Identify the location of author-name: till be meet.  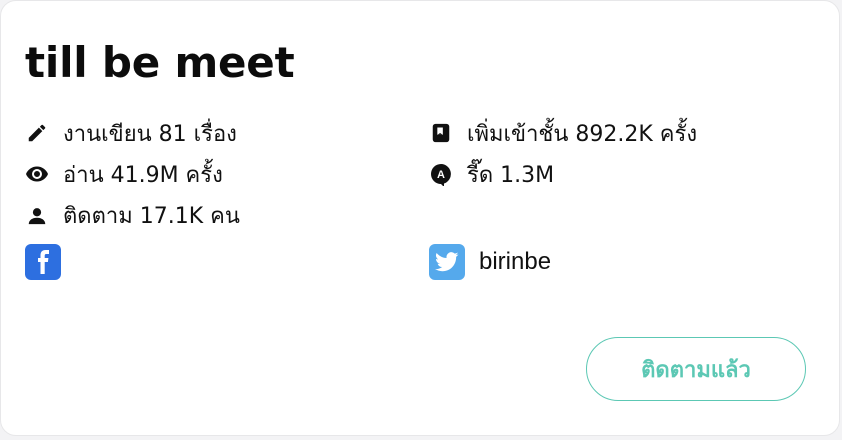
(160, 62).